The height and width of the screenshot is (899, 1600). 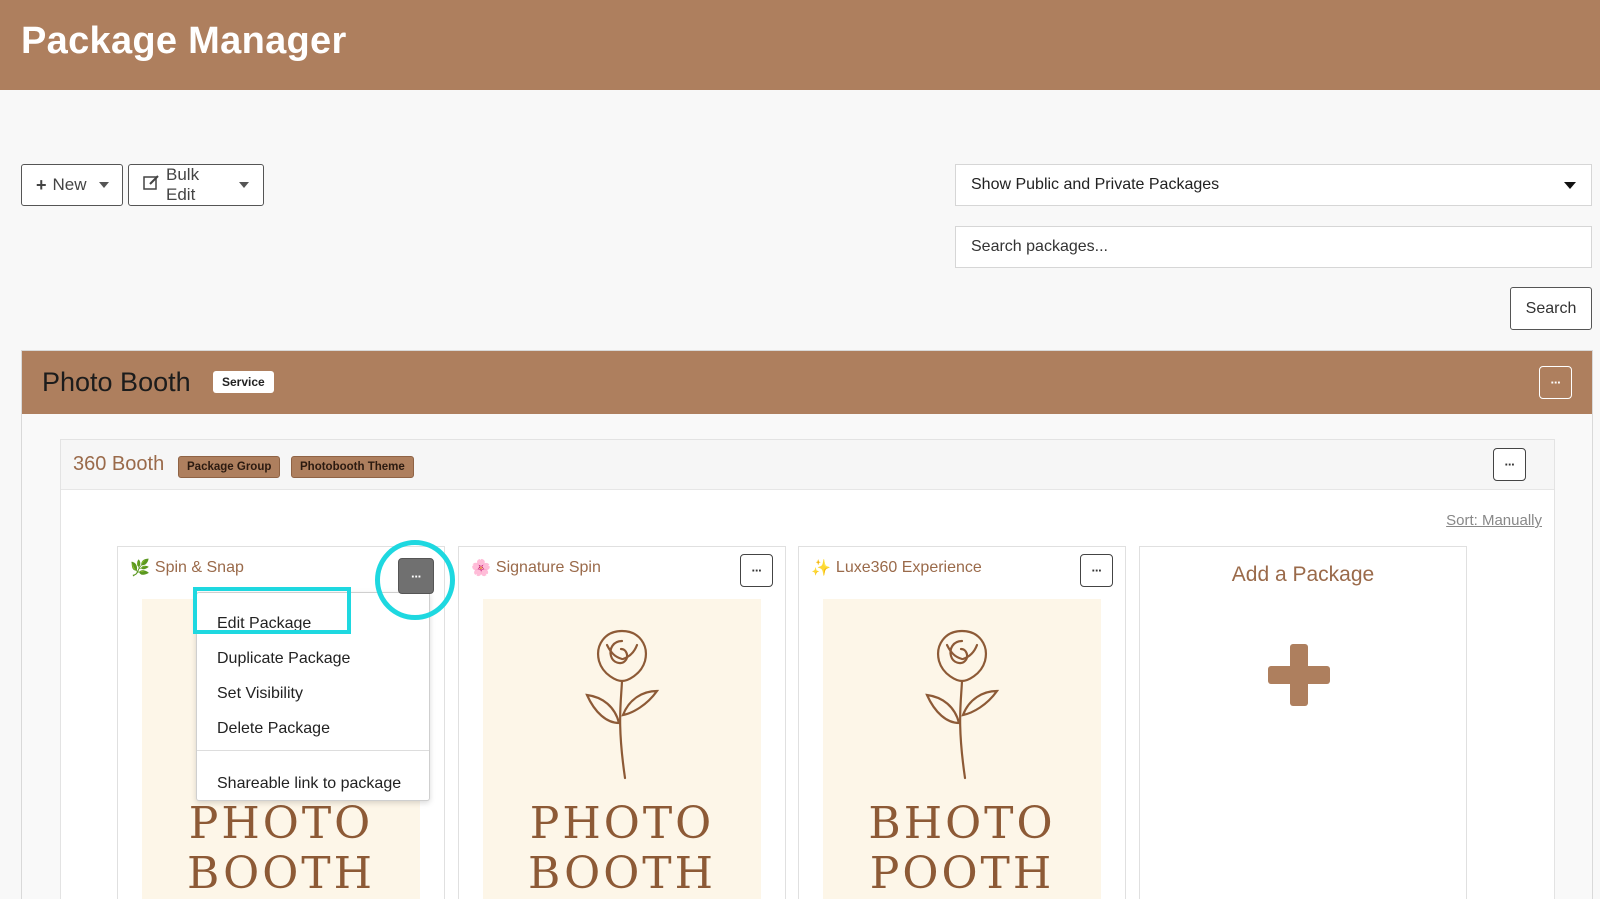 I want to click on package-card-title: 🌸 Signature Spin, so click(x=536, y=568).